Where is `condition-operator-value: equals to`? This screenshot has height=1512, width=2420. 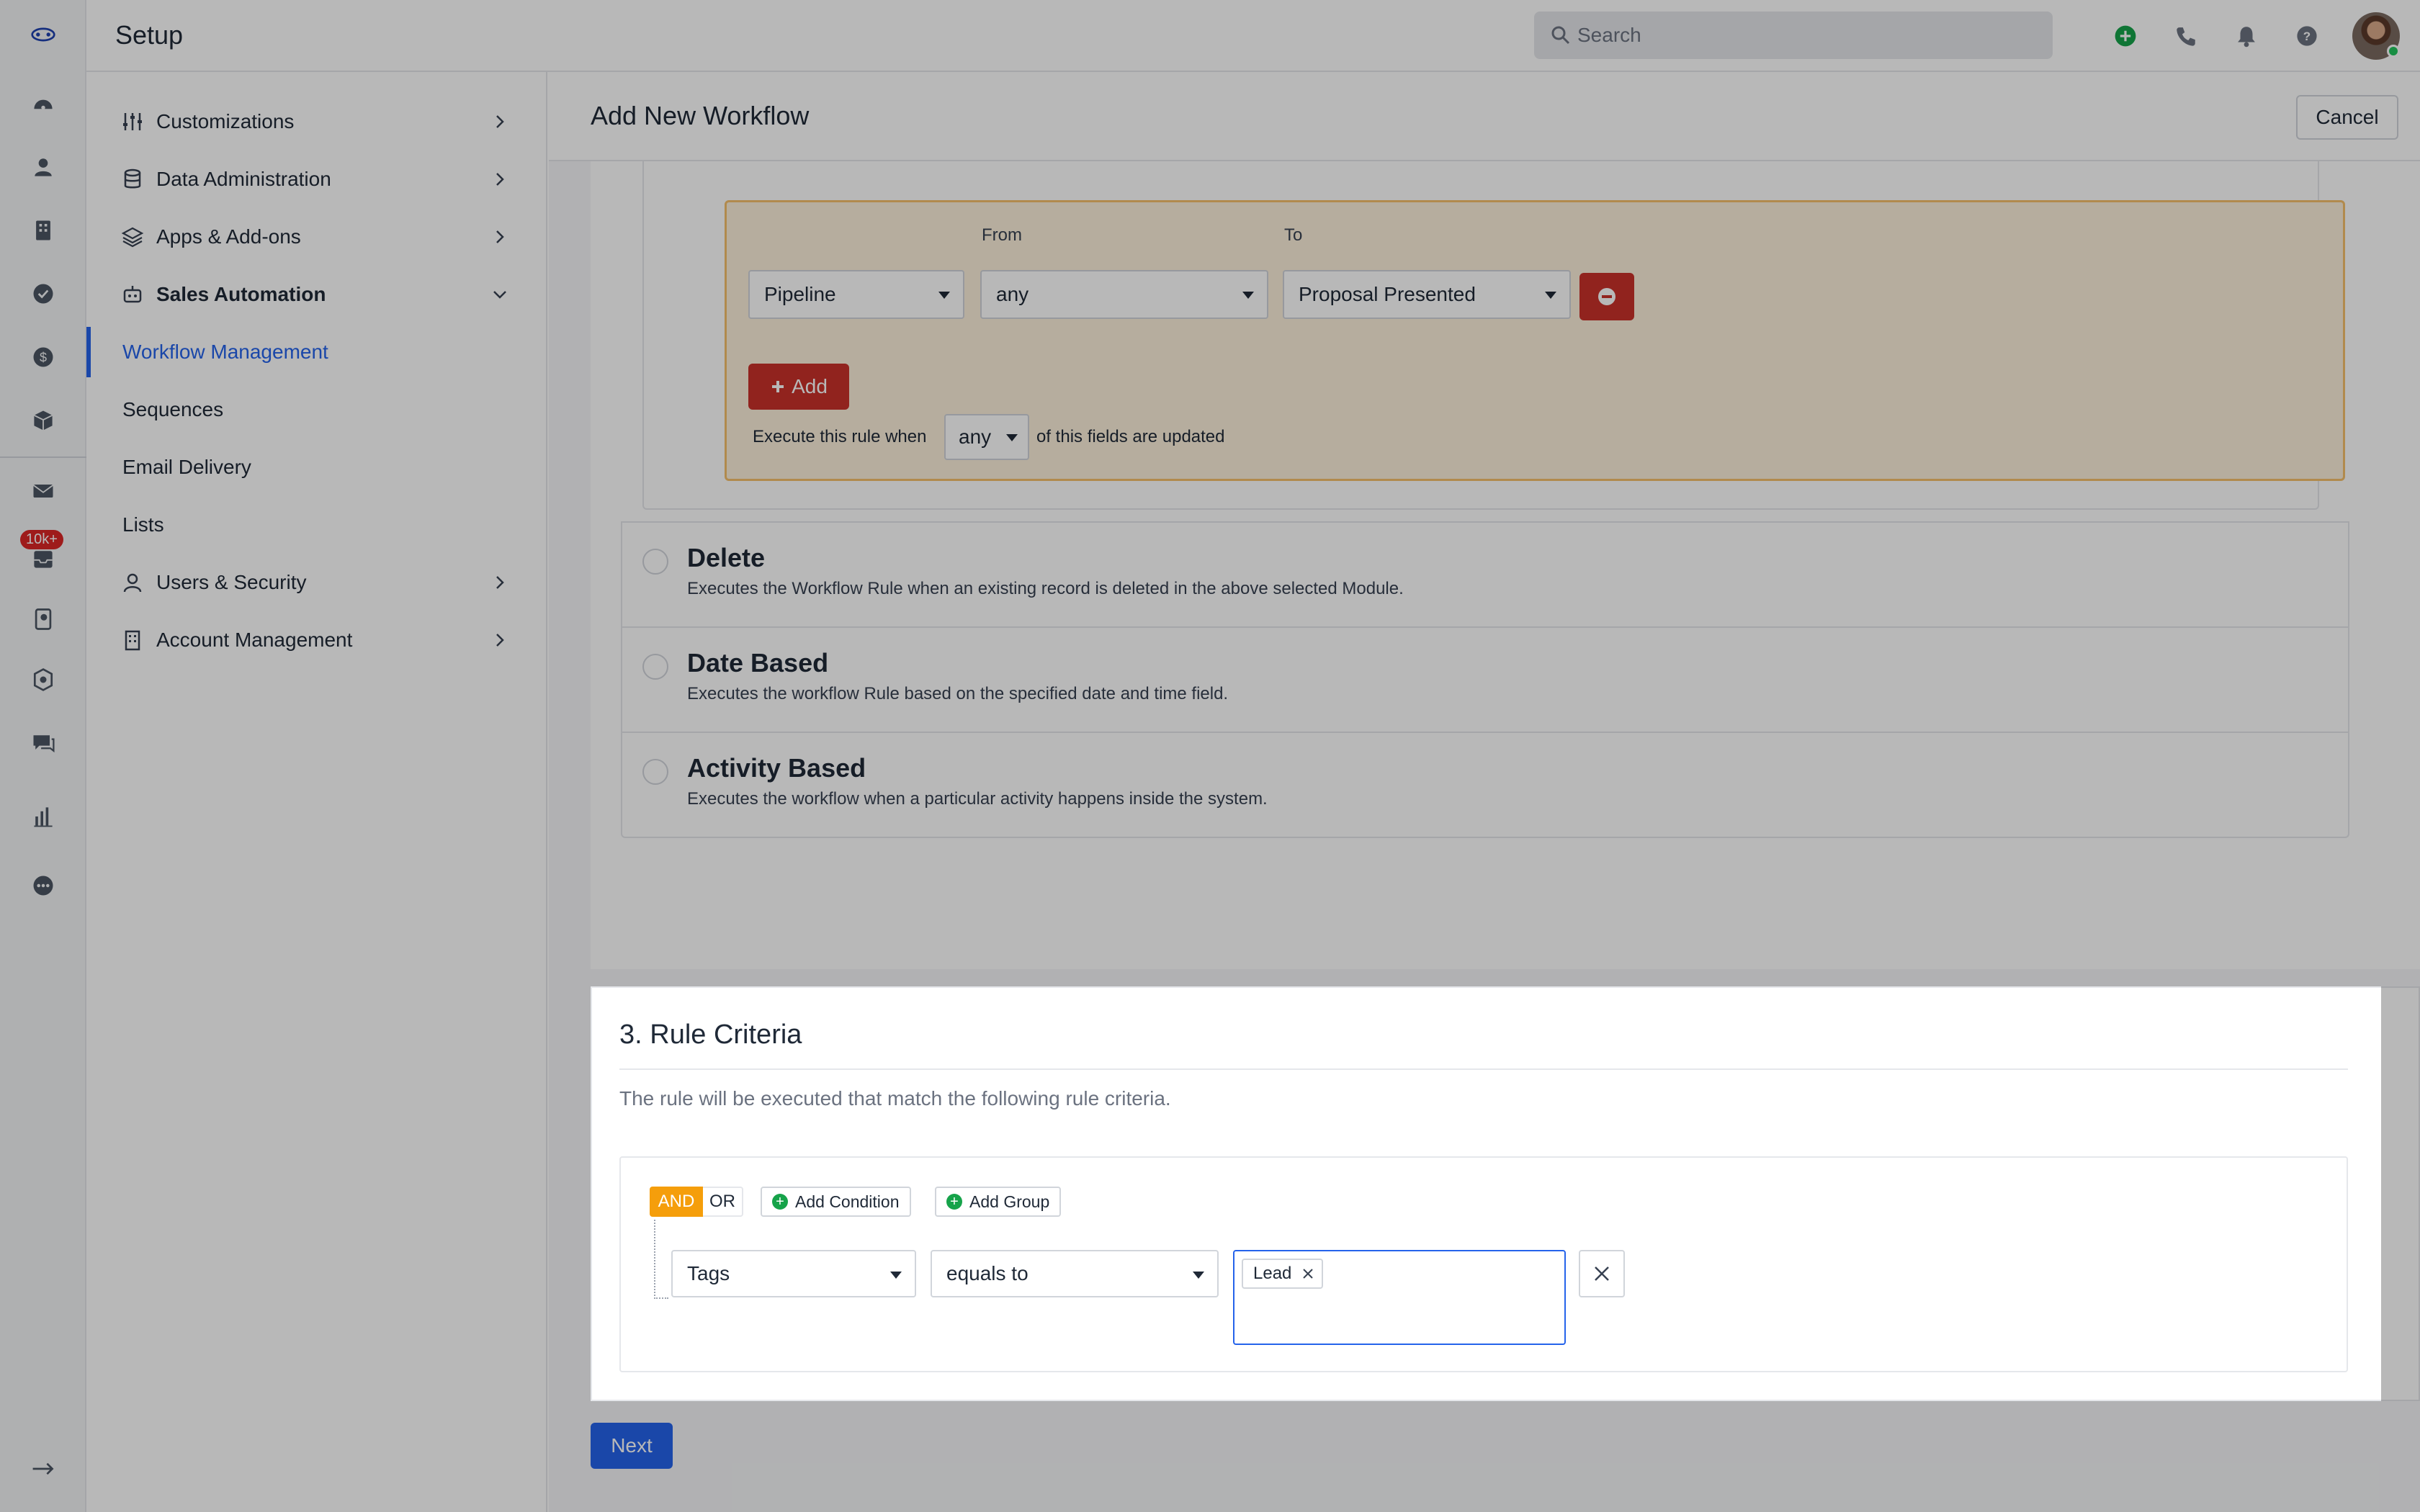 condition-operator-value: equals to is located at coordinates (987, 1273).